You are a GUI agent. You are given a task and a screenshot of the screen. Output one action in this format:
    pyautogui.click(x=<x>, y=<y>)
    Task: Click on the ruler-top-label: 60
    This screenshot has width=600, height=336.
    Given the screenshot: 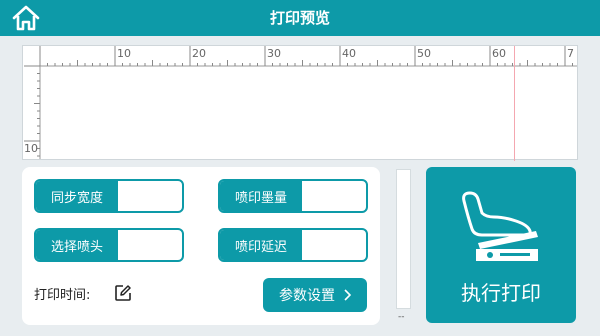 What is the action you would take?
    pyautogui.click(x=499, y=53)
    